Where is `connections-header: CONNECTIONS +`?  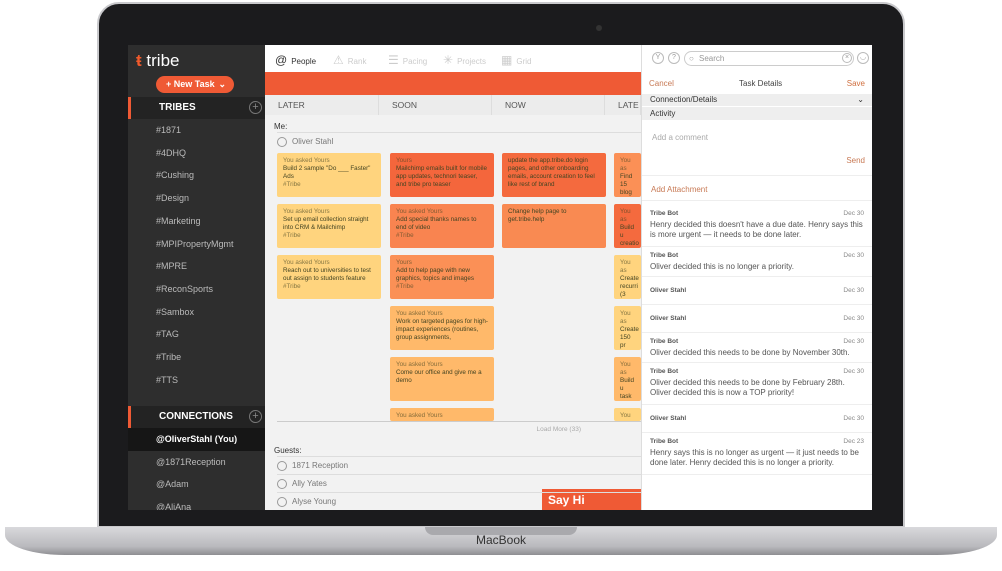 connections-header: CONNECTIONS + is located at coordinates (196, 417).